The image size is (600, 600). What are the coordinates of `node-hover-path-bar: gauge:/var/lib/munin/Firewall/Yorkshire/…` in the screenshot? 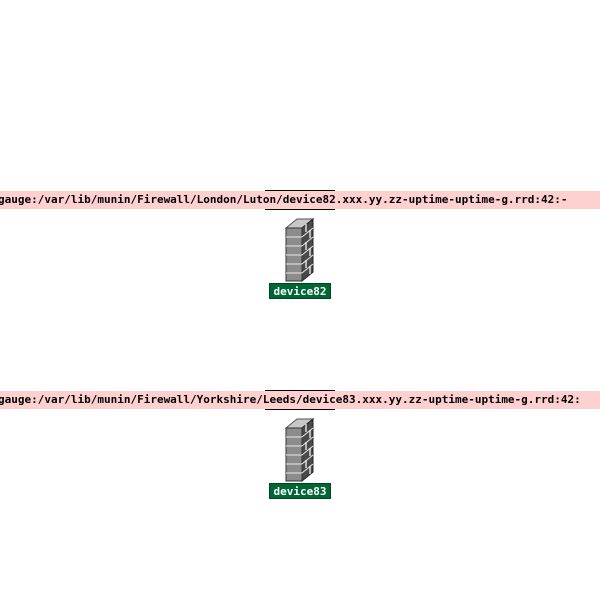 It's located at (300, 400).